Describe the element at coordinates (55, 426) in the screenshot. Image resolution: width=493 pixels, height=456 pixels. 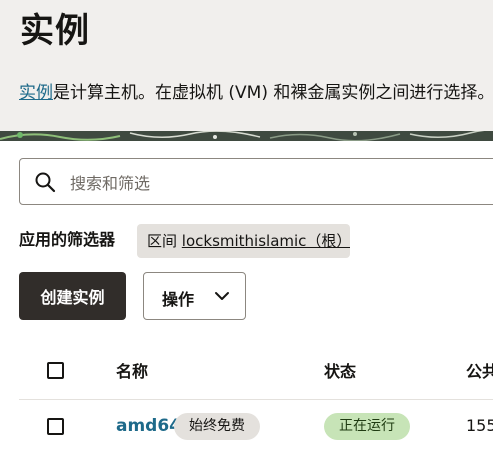
I see `row-checkbox` at that location.